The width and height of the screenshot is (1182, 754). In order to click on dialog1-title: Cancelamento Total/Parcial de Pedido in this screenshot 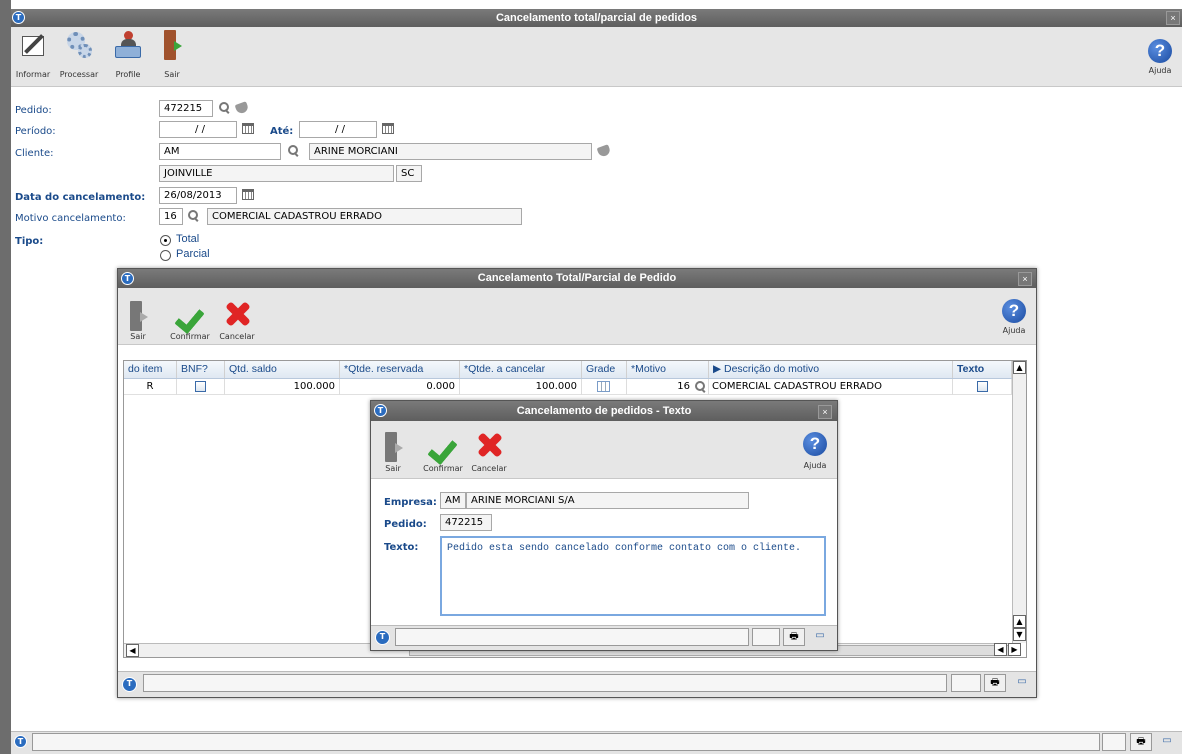, I will do `click(577, 278)`.